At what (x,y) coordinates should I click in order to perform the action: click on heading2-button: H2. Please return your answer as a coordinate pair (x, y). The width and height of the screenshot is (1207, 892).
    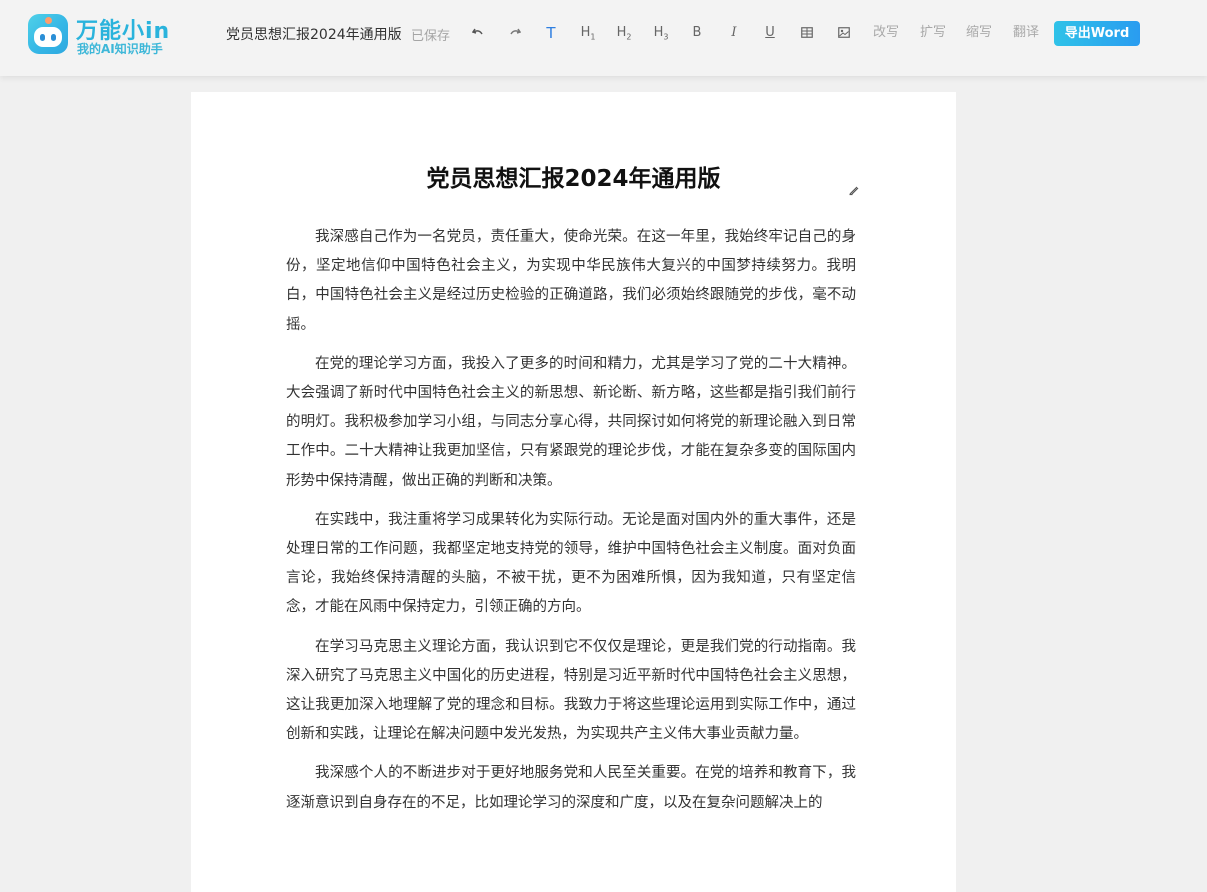
    Looking at the image, I should click on (624, 33).